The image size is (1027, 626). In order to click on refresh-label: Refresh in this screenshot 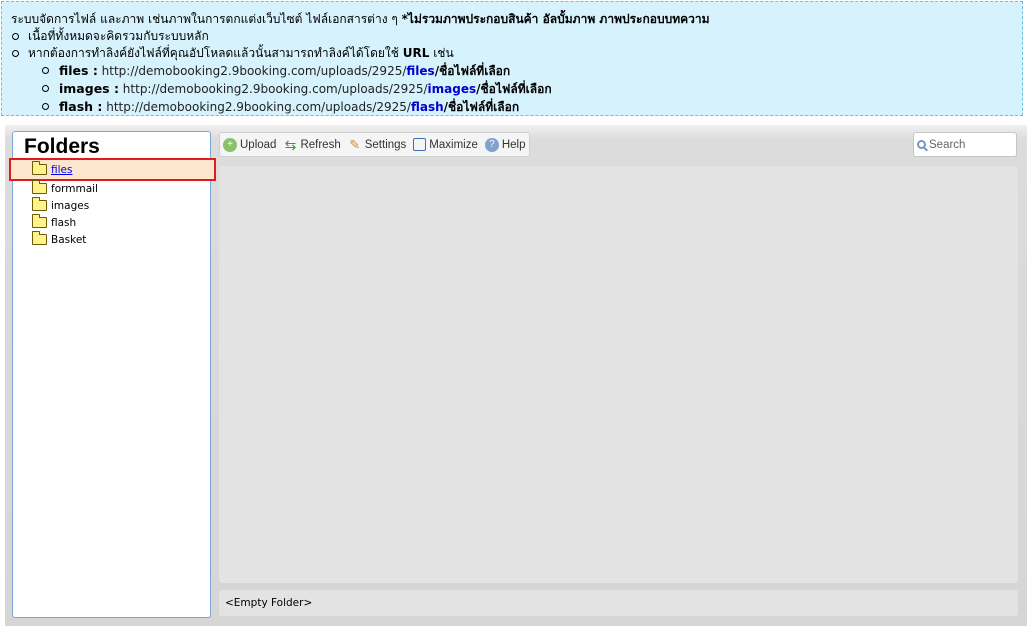, I will do `click(320, 144)`.